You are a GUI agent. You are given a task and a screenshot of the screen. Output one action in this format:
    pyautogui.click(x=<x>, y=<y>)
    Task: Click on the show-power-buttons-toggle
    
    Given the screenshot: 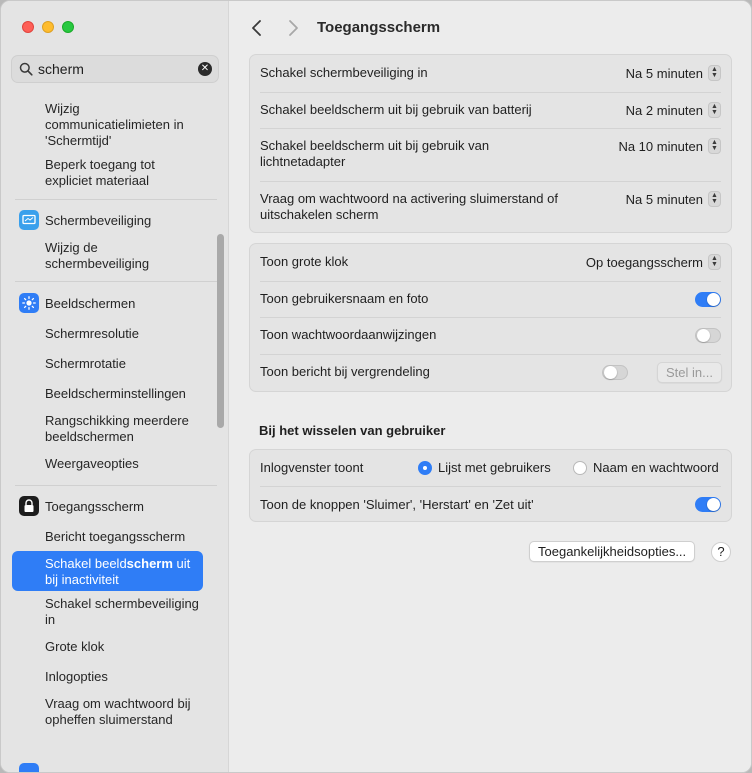 What is the action you would take?
    pyautogui.click(x=708, y=504)
    